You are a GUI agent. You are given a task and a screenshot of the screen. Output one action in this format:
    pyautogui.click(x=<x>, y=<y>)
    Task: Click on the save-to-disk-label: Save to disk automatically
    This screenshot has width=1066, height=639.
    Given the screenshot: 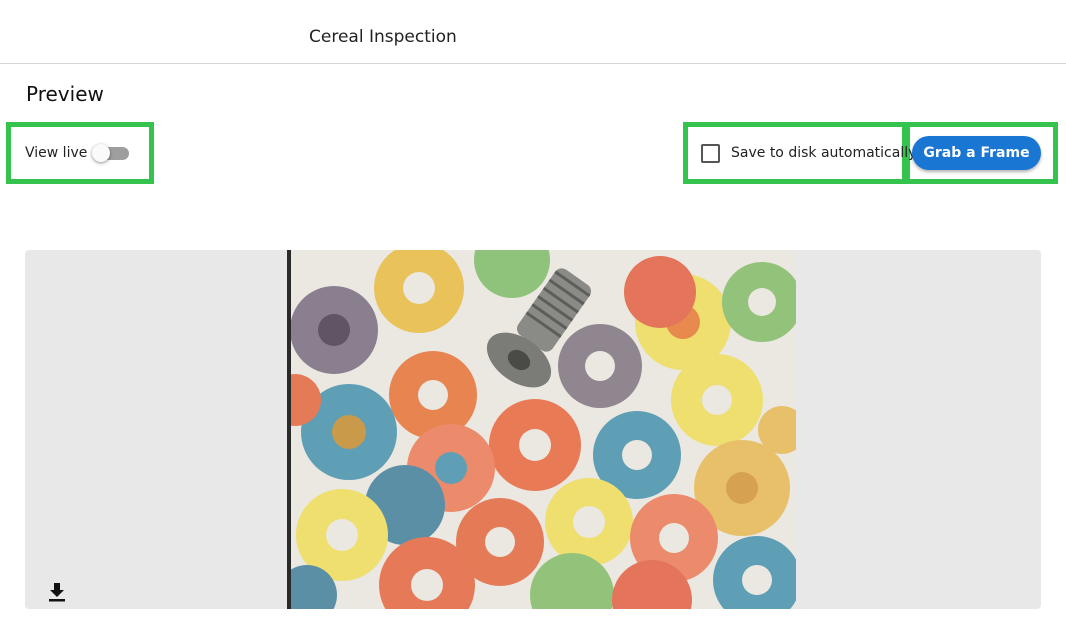 What is the action you would take?
    pyautogui.click(x=823, y=153)
    